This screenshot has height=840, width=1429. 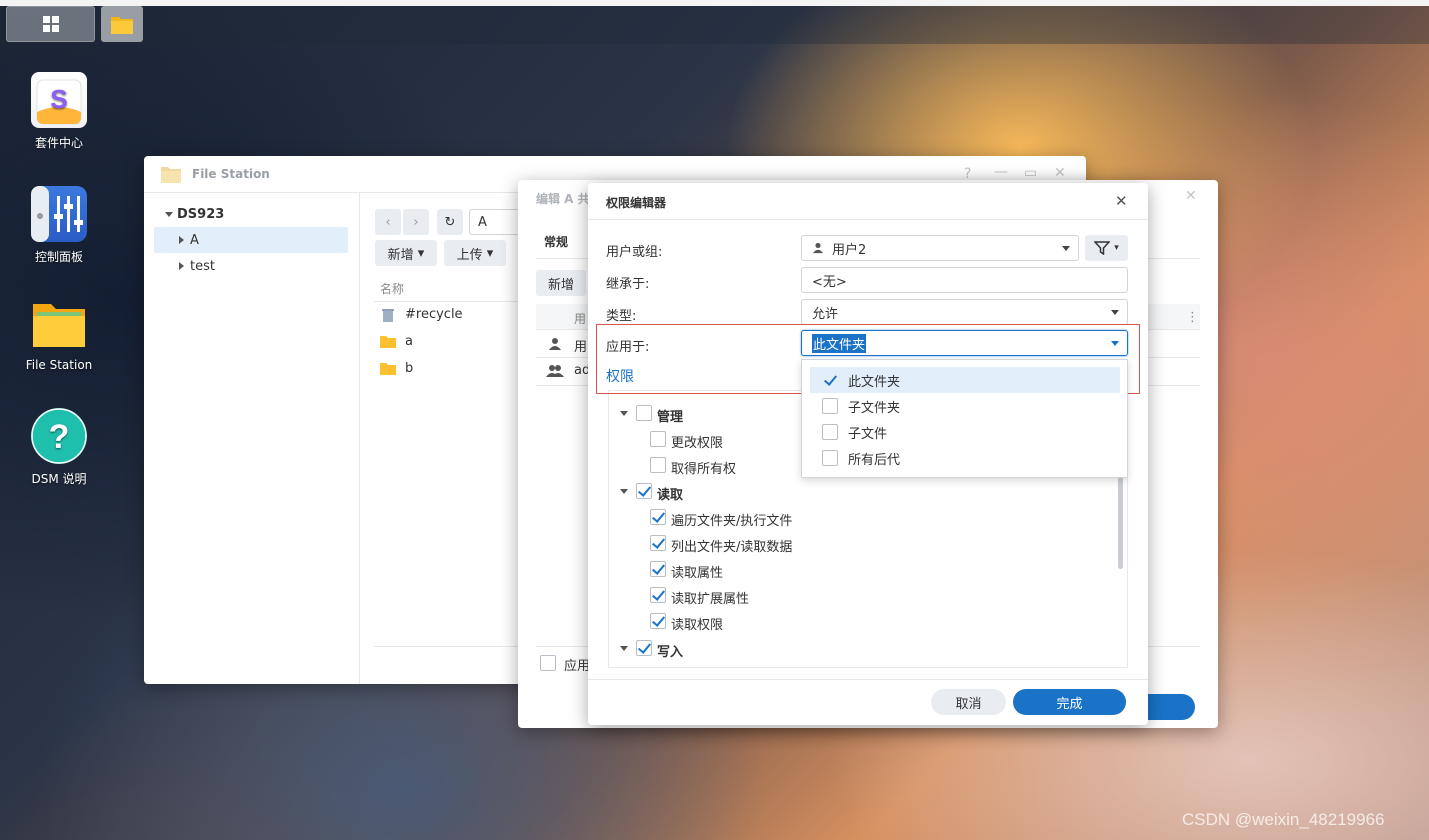 I want to click on column-header-name: 名称, so click(x=392, y=288).